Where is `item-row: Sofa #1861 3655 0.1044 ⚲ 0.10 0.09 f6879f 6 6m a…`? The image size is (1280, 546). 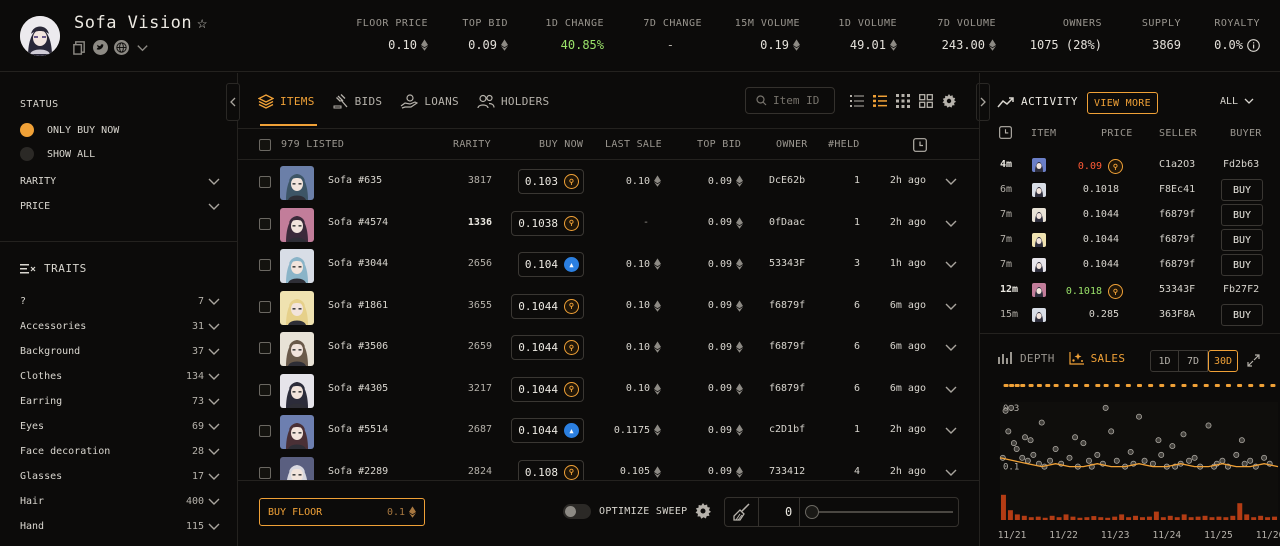
item-row: Sofa #1861 3655 0.1044 ⚲ 0.10 0.09 f6879f 6 6m a… is located at coordinates (608, 306).